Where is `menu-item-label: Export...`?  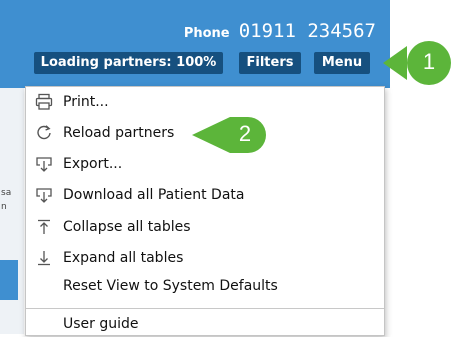
menu-item-label: Export... is located at coordinates (93, 164).